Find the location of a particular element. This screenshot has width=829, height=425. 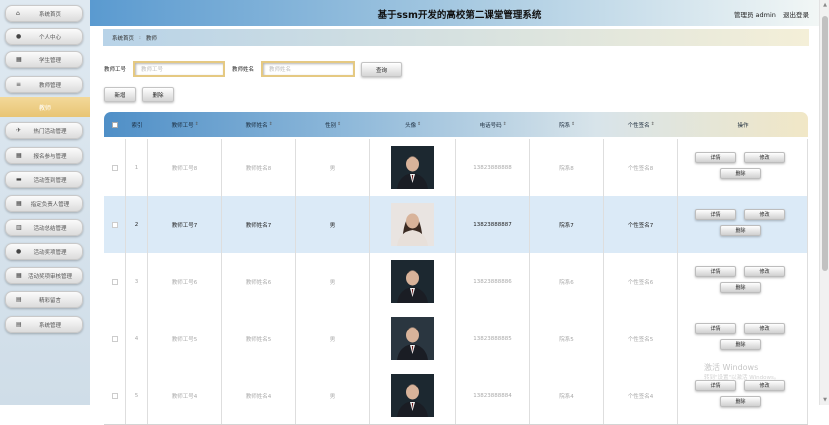

table-row: 4 教师工号5 教师姓名5 男 13823888885 院系5 个性签名5 详情 修改 删除 is located at coordinates (456, 339).